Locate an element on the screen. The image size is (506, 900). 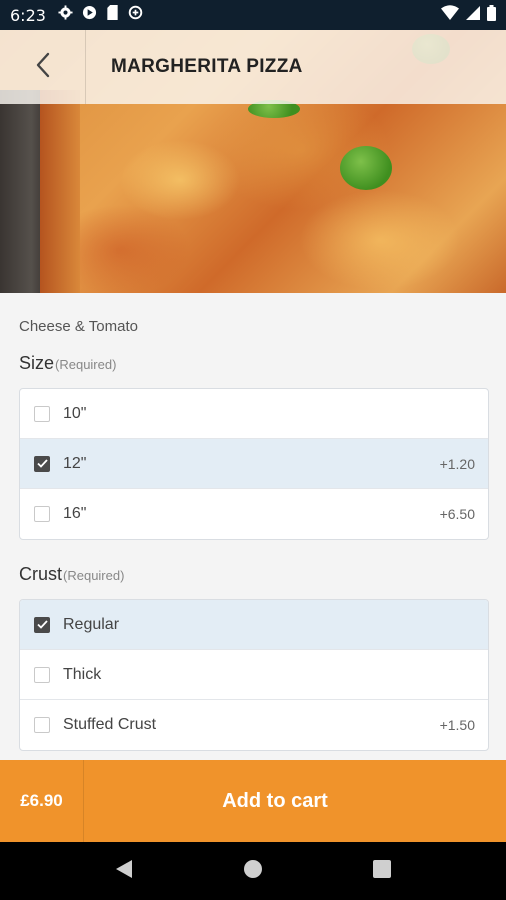
option-size-12: 12" +1.20 is located at coordinates (254, 464).